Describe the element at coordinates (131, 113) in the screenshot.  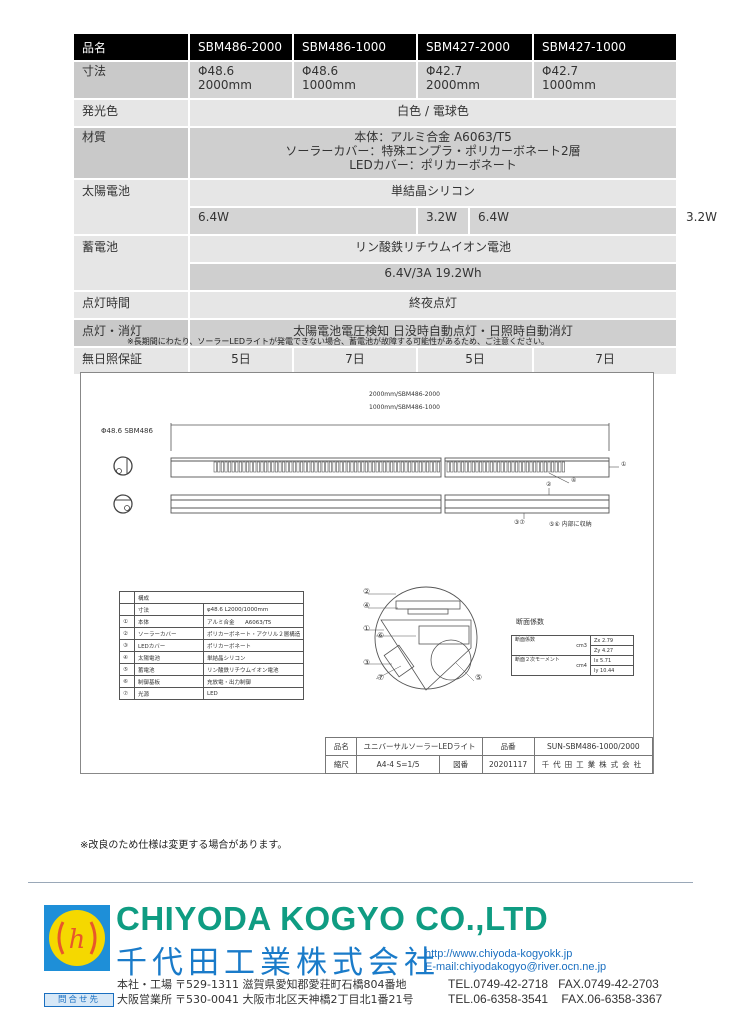
I see `light-color-label: 発光色` at that location.